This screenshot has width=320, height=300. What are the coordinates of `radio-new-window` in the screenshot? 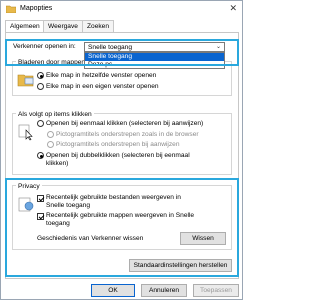 It's located at (40, 86).